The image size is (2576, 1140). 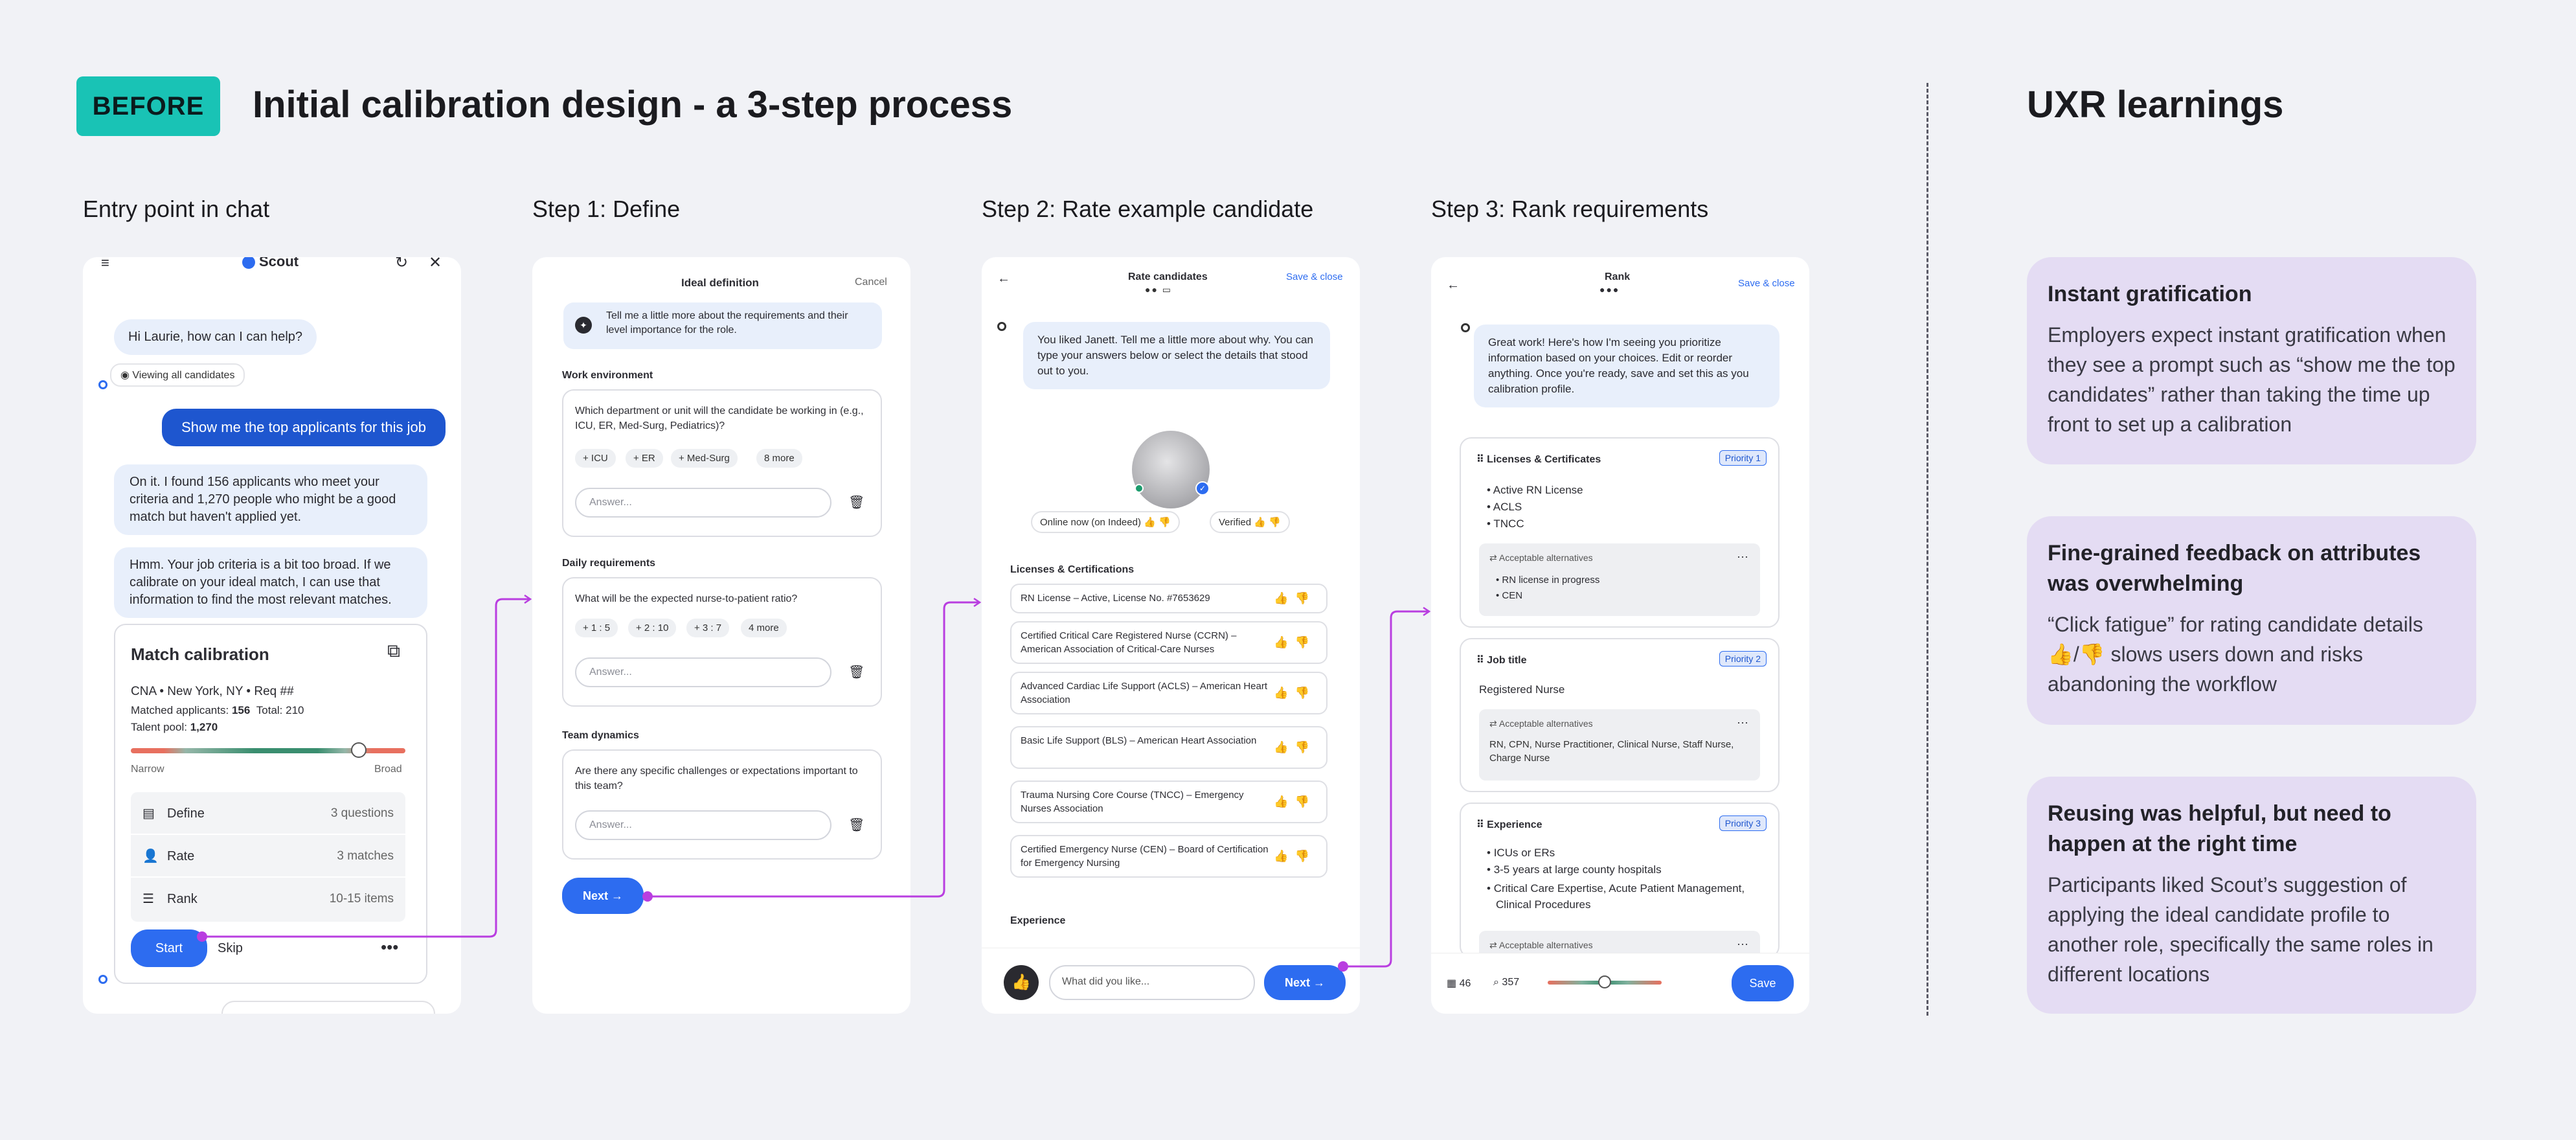 What do you see at coordinates (2150, 294) in the screenshot?
I see `learning-heading: Instant gratification` at bounding box center [2150, 294].